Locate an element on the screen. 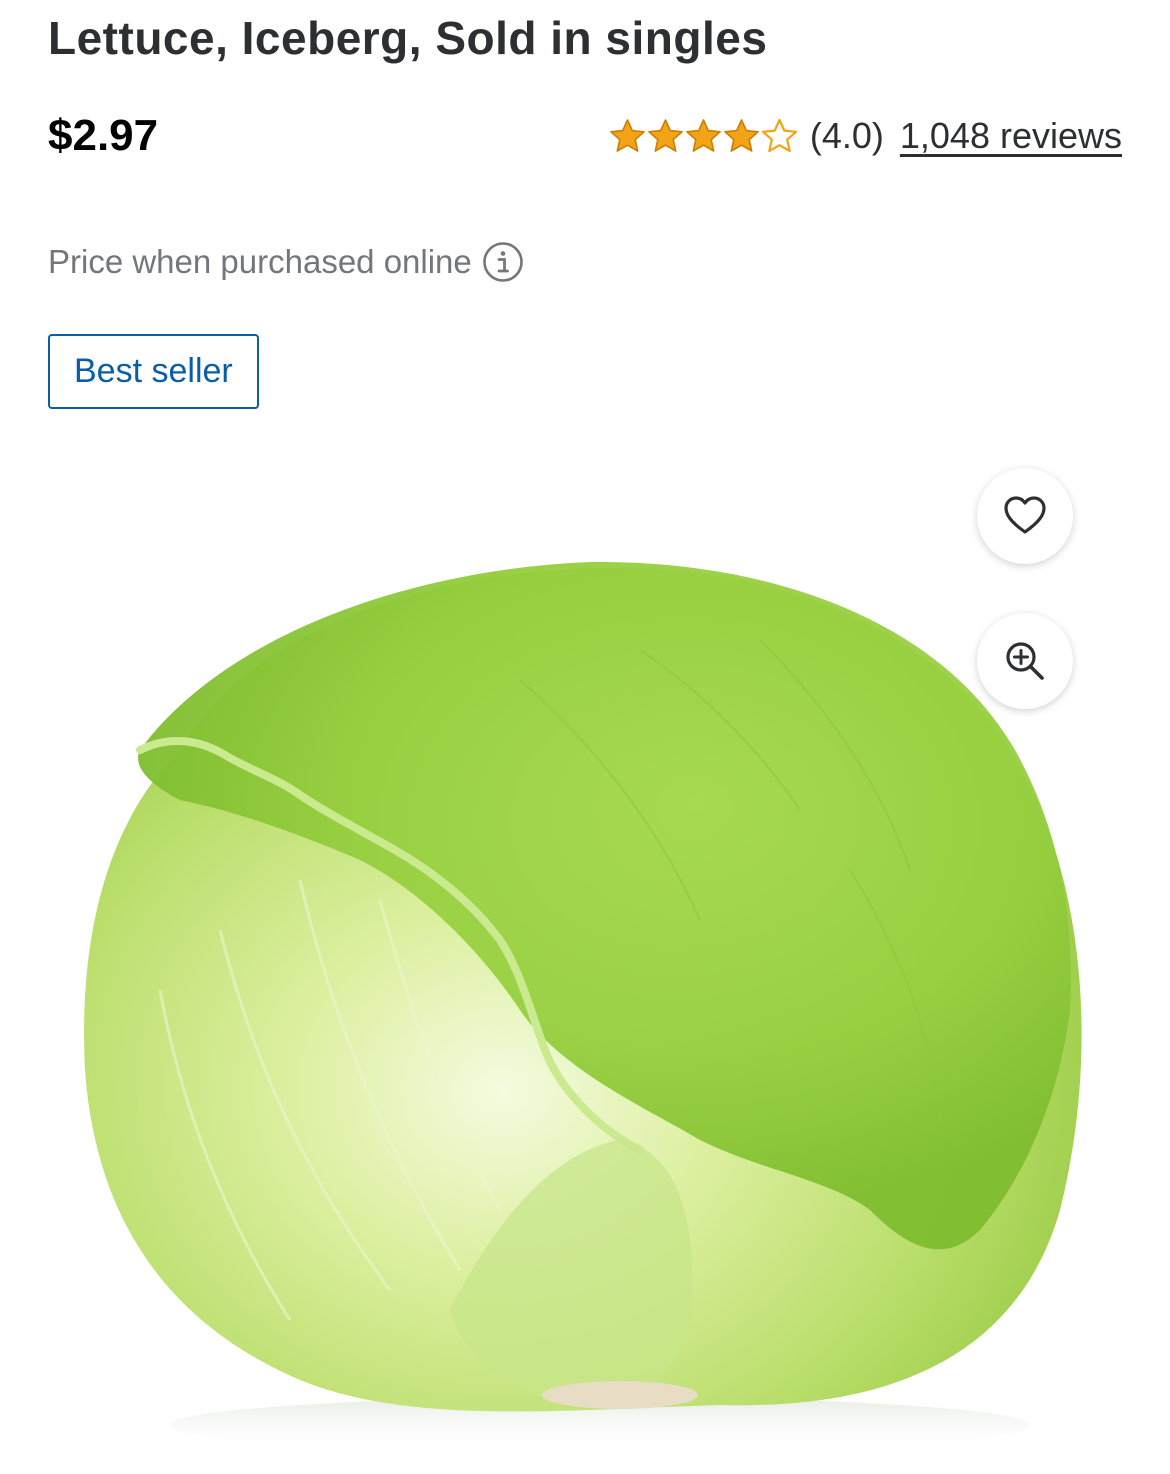 The width and height of the screenshot is (1170, 1474). zoom-in-icon is located at coordinates (1025, 661).